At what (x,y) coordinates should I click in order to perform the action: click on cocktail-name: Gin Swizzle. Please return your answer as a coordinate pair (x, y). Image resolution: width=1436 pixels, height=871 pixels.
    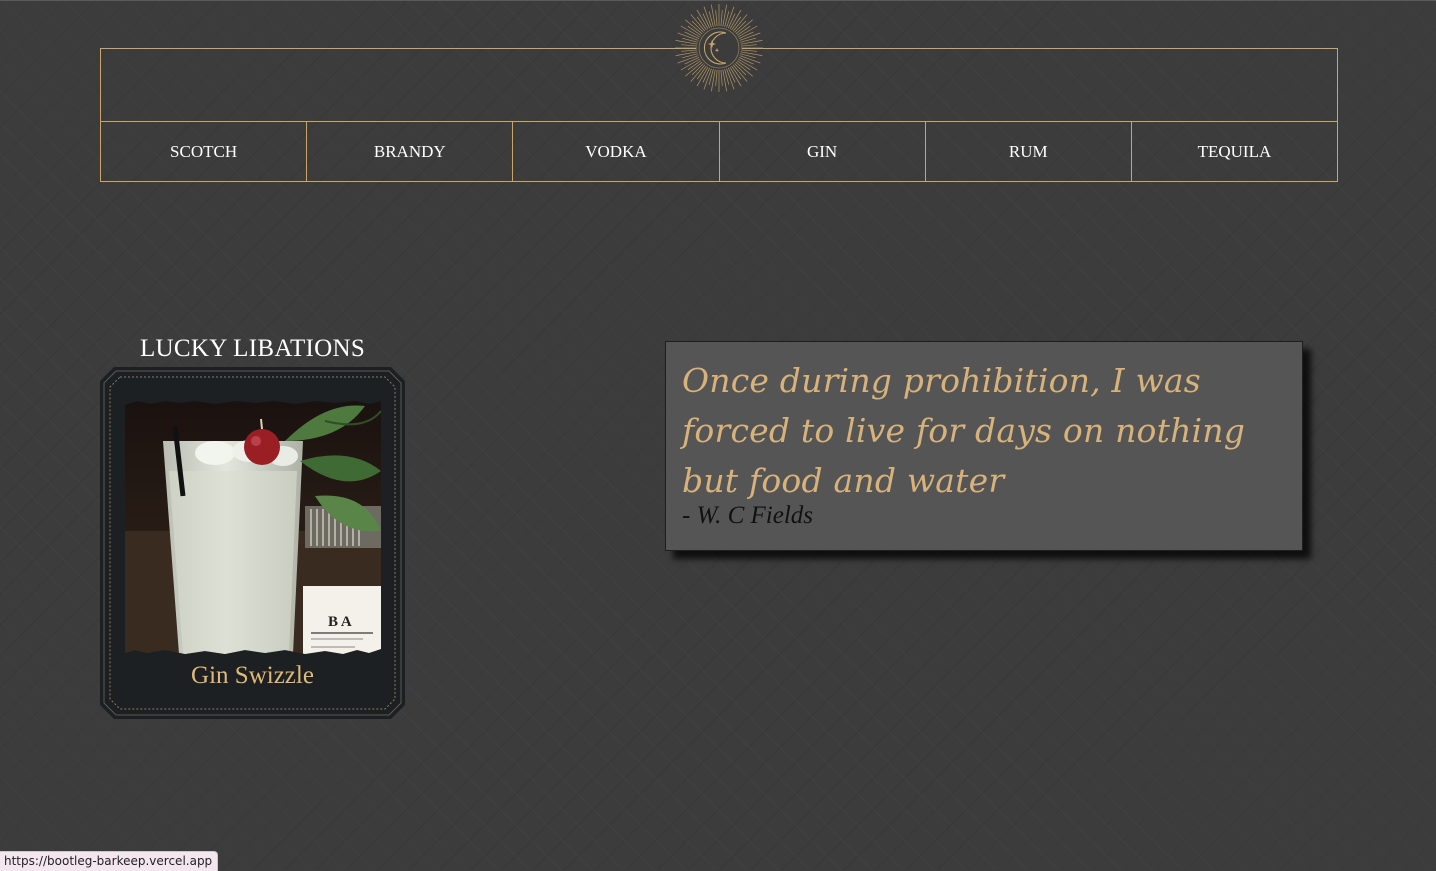
    Looking at the image, I should click on (252, 676).